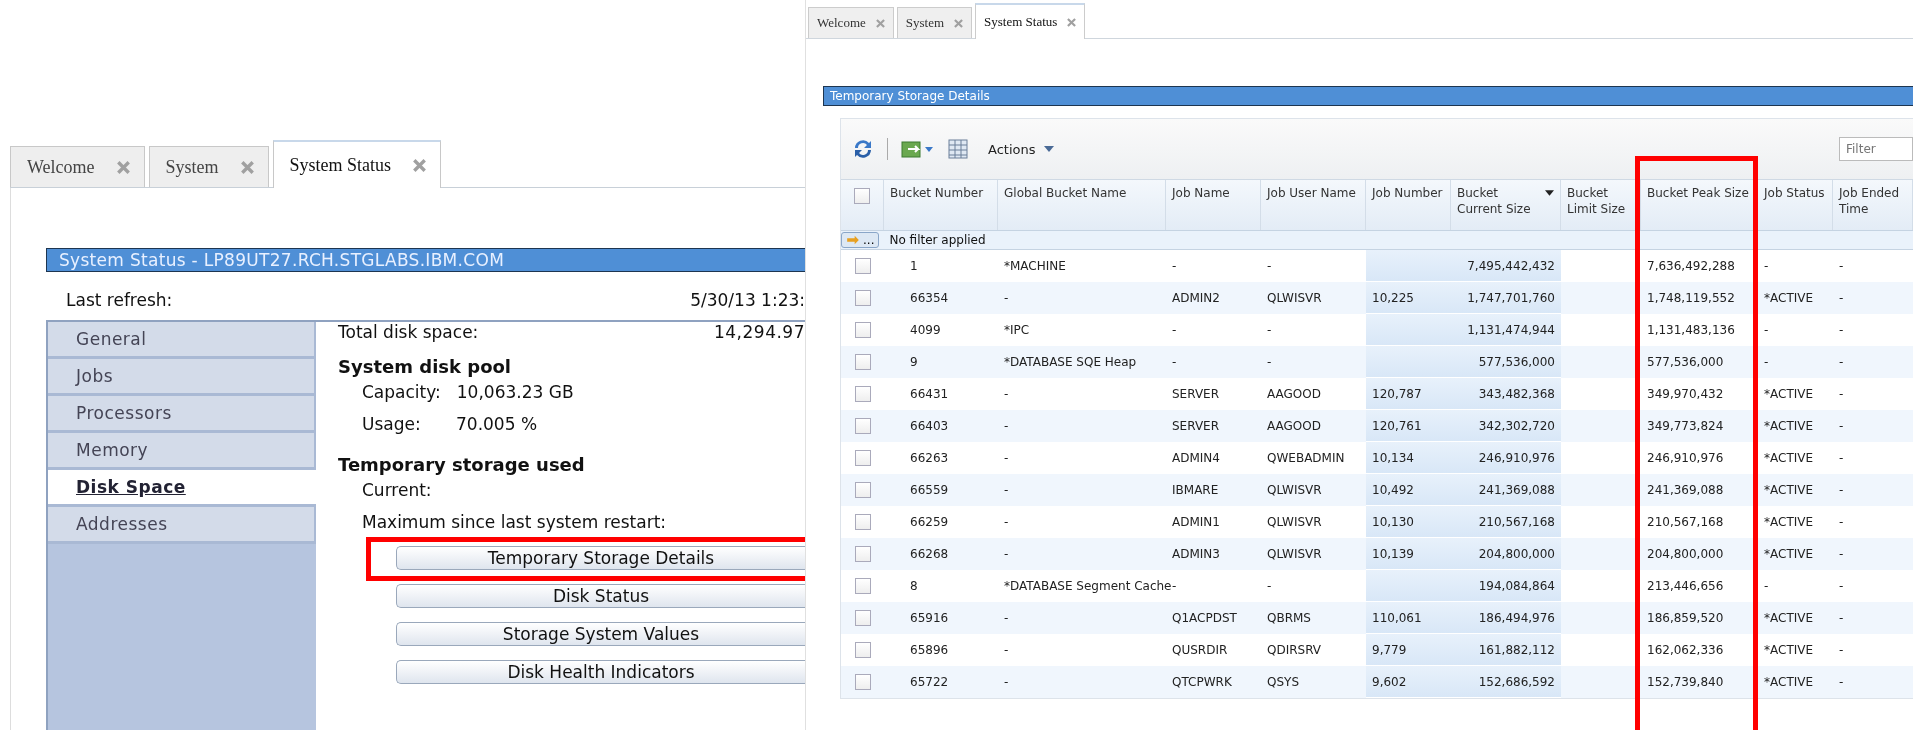  Describe the element at coordinates (600, 672) in the screenshot. I see `action-button: Disk Health Indicators` at that location.